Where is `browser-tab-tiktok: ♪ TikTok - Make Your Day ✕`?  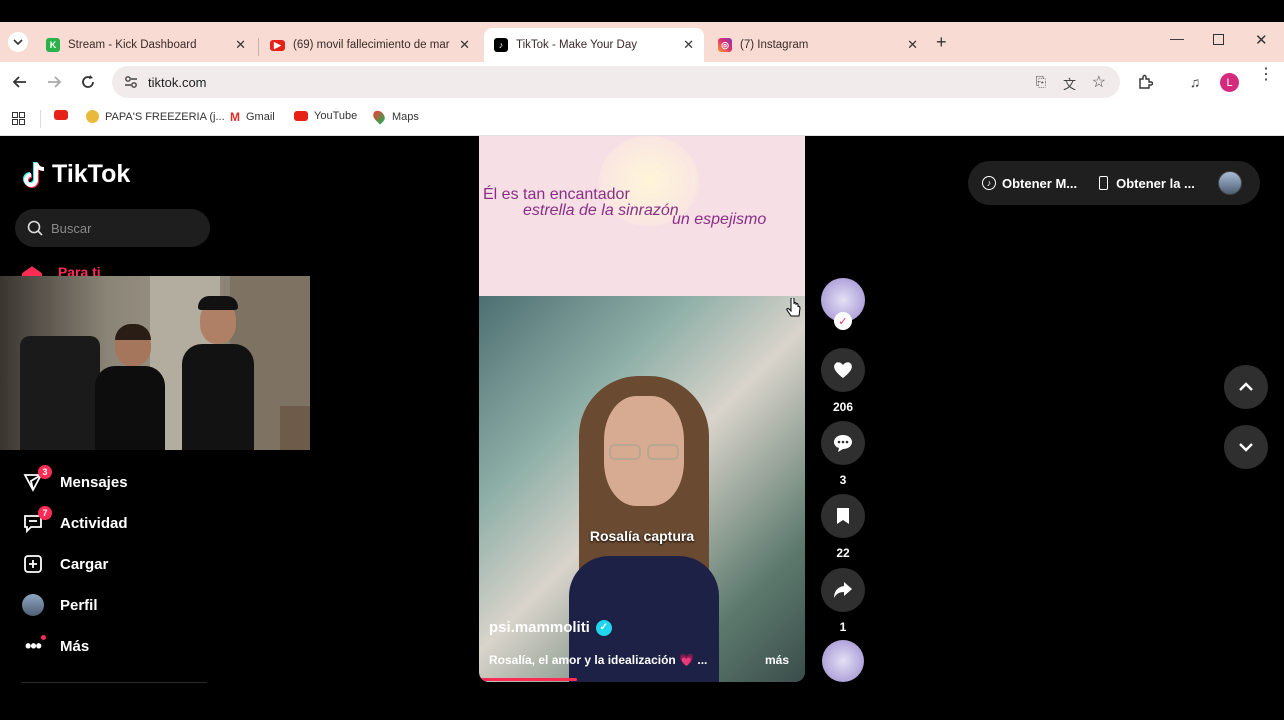
browser-tab-tiktok: ♪ TikTok - Make Your Day ✕ is located at coordinates (594, 45).